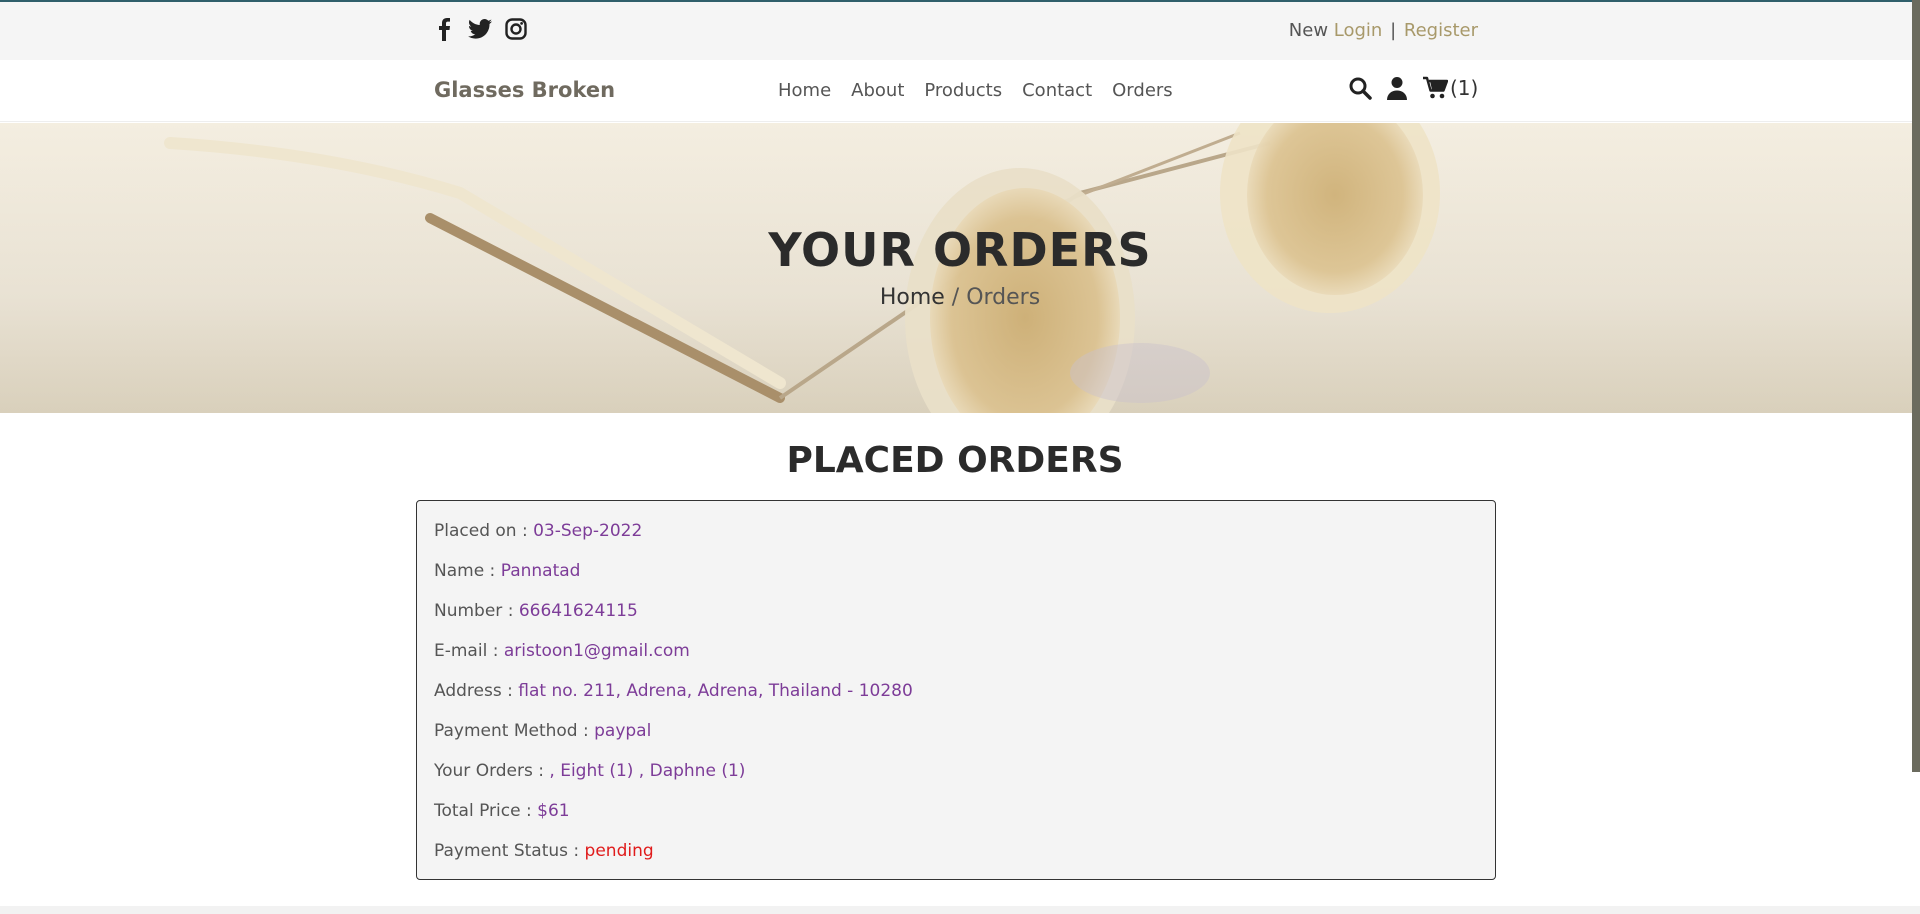  I want to click on section-title: PLACED ORDERS, so click(955, 460).